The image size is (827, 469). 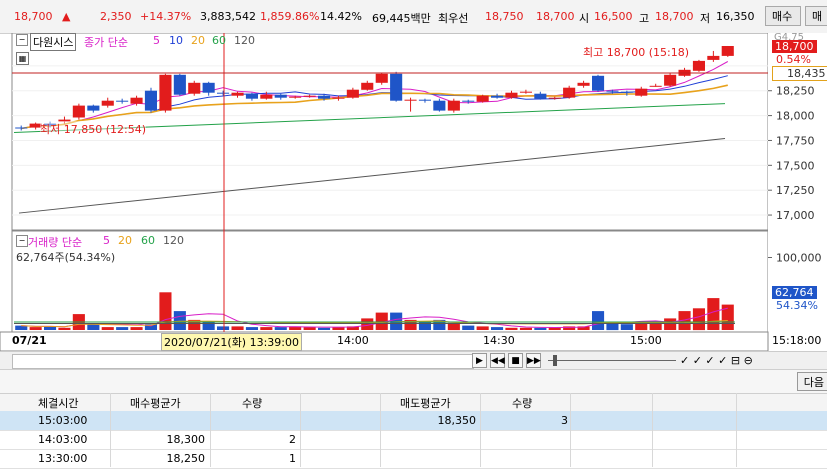 What do you see at coordinates (479, 360) in the screenshot?
I see `scroll-left-button: ▶` at bounding box center [479, 360].